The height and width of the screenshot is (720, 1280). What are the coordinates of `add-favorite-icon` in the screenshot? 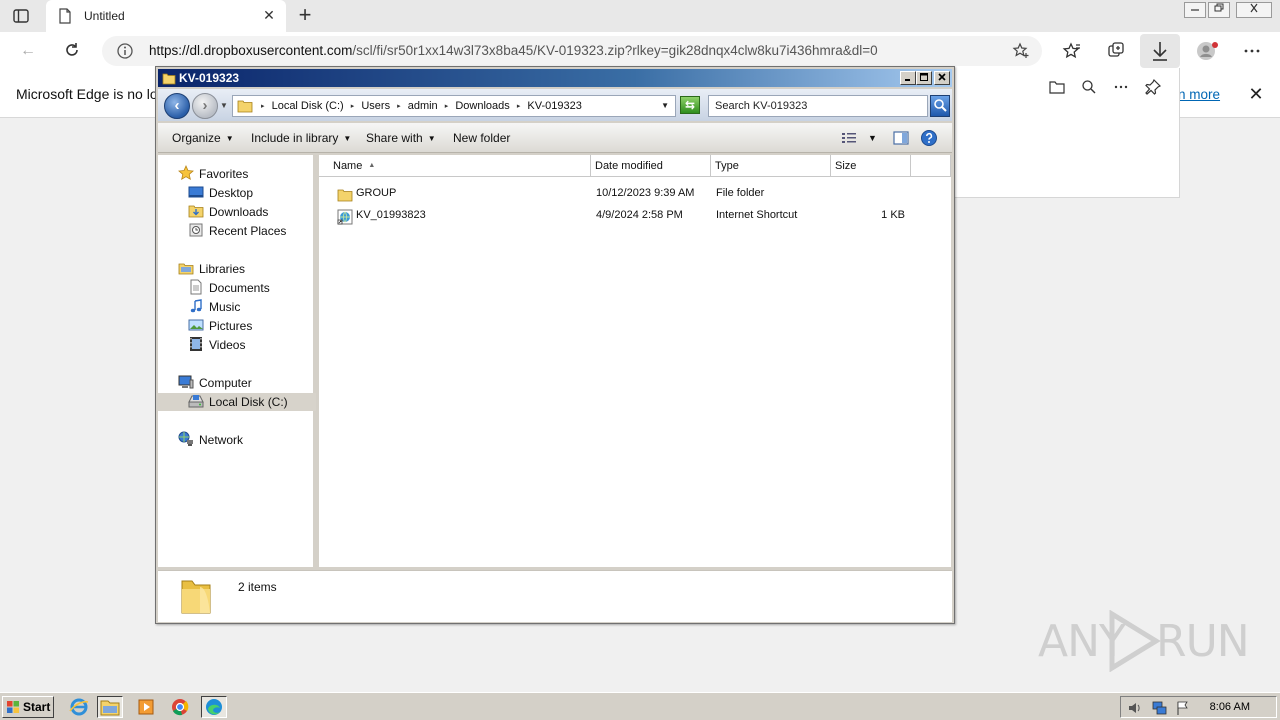 It's located at (1021, 51).